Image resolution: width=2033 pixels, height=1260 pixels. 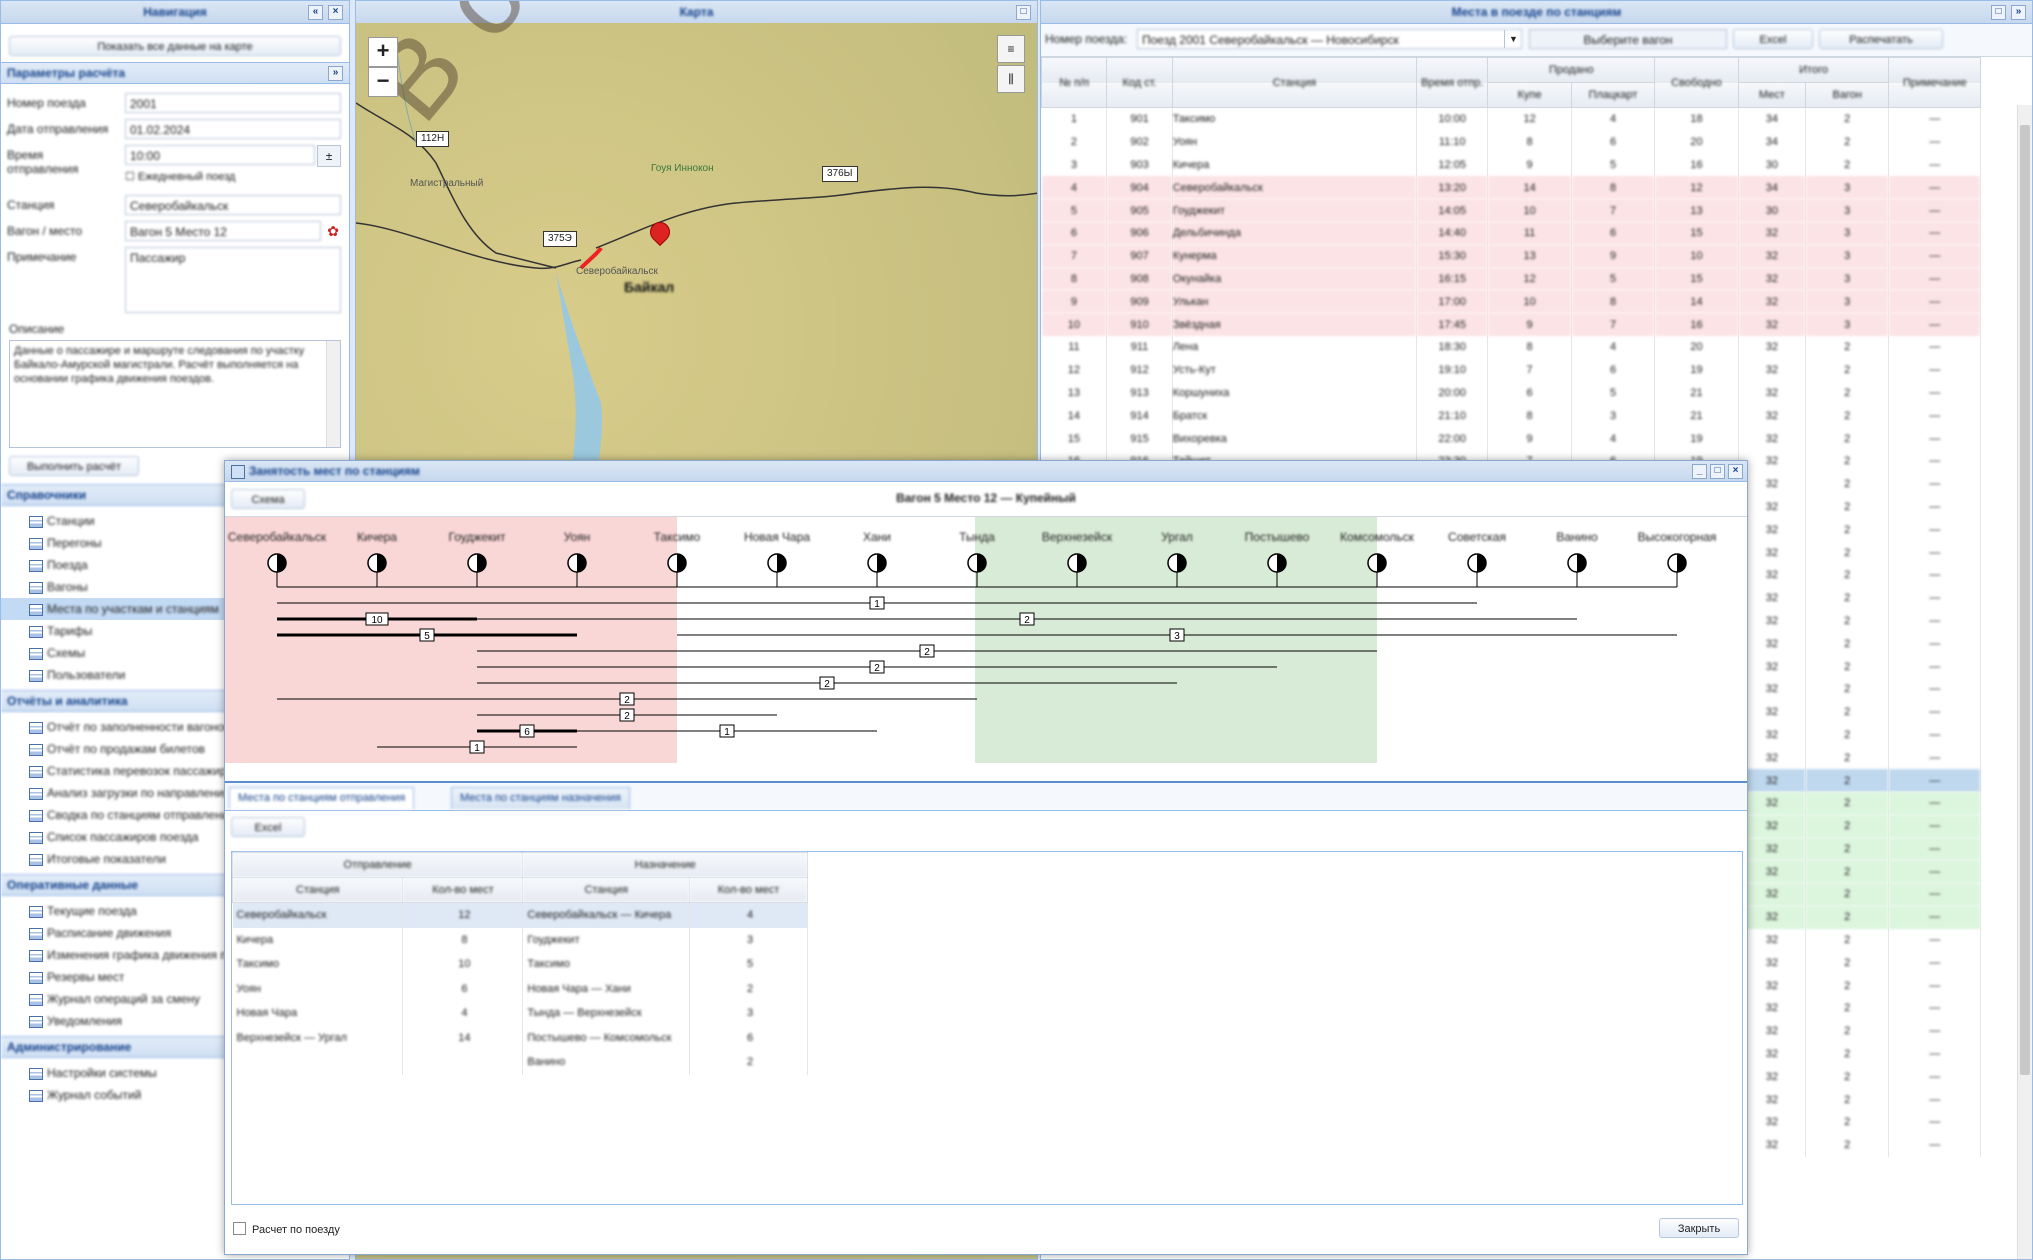 I want to click on zoom-in-button: +, so click(x=383, y=52).